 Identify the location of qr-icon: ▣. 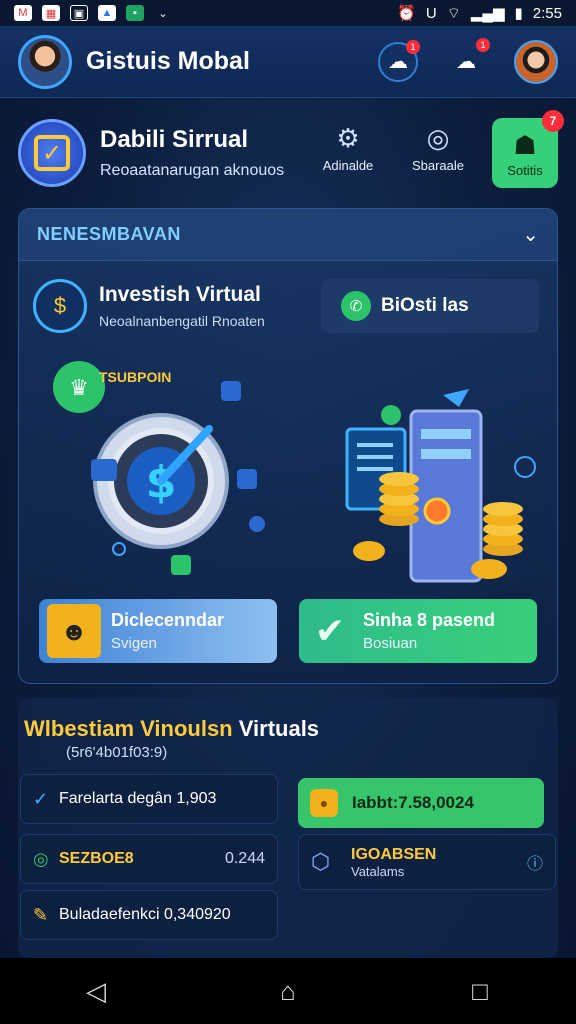
(79, 13).